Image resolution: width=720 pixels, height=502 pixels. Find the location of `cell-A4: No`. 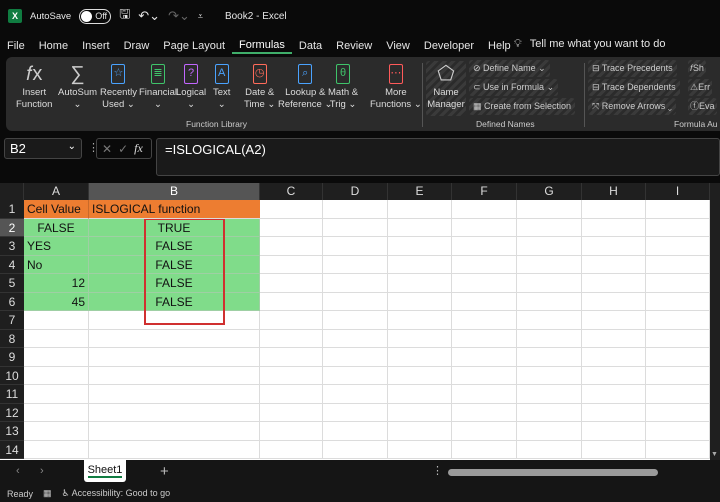

cell-A4: No is located at coordinates (56, 264).